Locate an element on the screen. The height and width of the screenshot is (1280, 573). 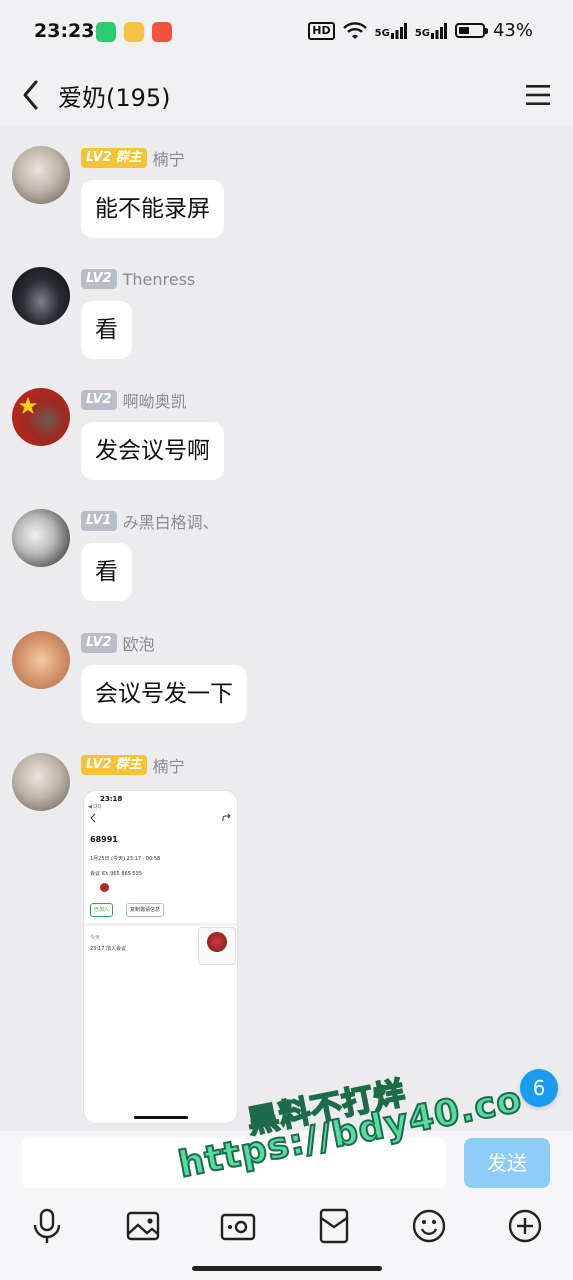
message-meta: LV2 啊呦奥凯 is located at coordinates (134, 400).